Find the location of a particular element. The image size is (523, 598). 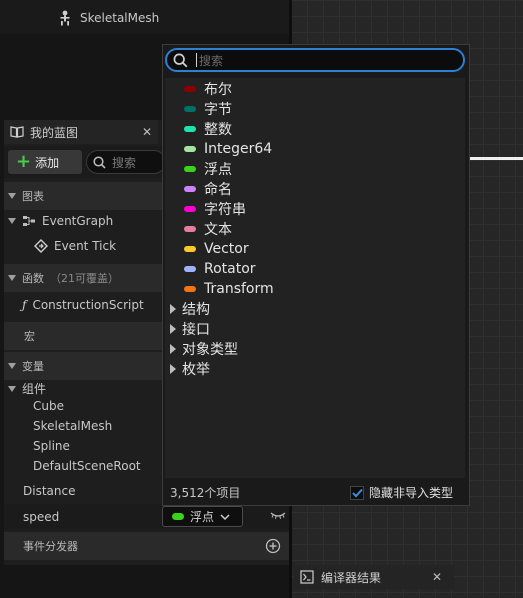

category-structure: 结构 is located at coordinates (190, 309).